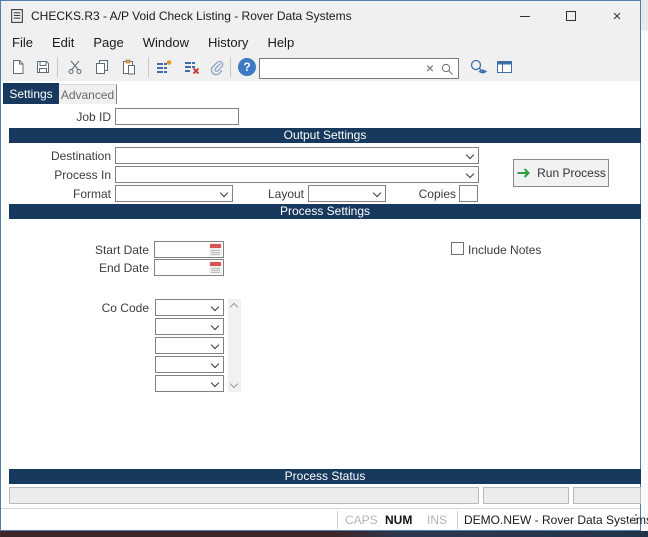  Describe the element at coordinates (192, 67) in the screenshot. I see `delete-rows-button` at that location.